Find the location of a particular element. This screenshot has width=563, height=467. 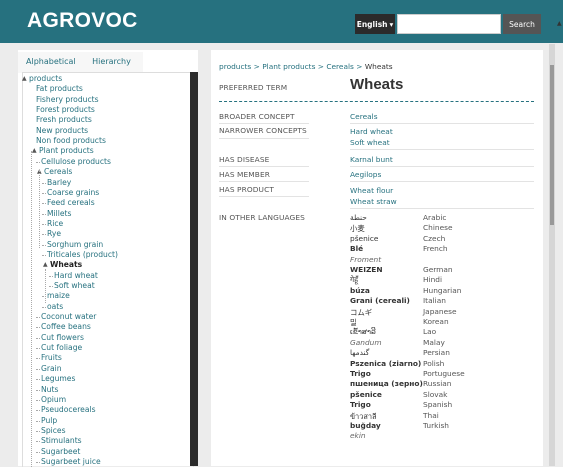

page-scrollbar-thumb is located at coordinates (552, 145).